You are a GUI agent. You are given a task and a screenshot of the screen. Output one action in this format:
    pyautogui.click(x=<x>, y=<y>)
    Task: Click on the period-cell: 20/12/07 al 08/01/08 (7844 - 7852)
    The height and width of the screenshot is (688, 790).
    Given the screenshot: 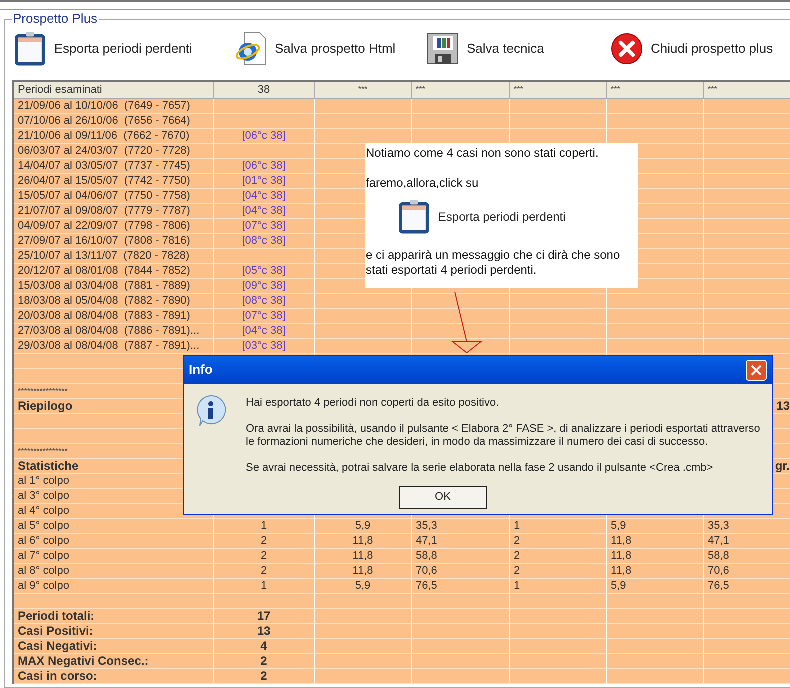 What is the action you would take?
    pyautogui.click(x=104, y=271)
    